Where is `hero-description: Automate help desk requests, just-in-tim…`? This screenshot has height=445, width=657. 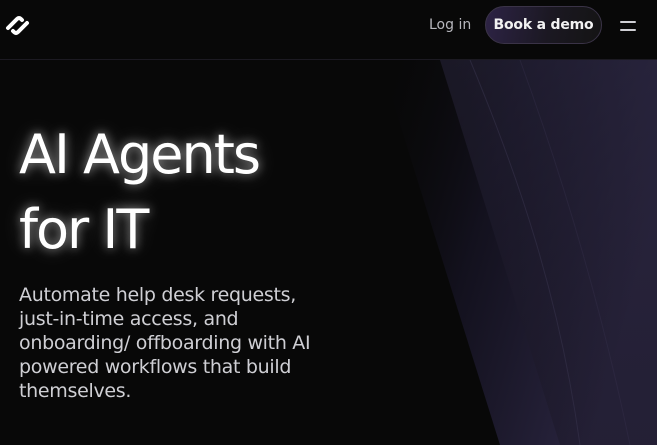
hero-description: Automate help desk requests, just-in-tim… is located at coordinates (179, 343).